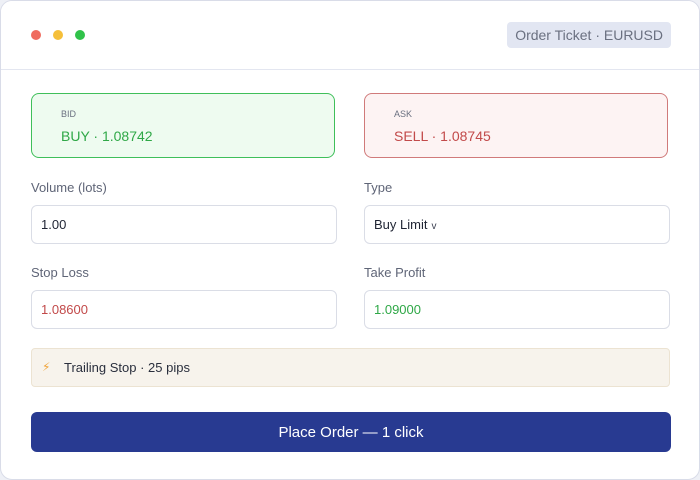 This screenshot has width=700, height=480. Describe the element at coordinates (517, 309) in the screenshot. I see `take-profit-input: 1.09000` at that location.